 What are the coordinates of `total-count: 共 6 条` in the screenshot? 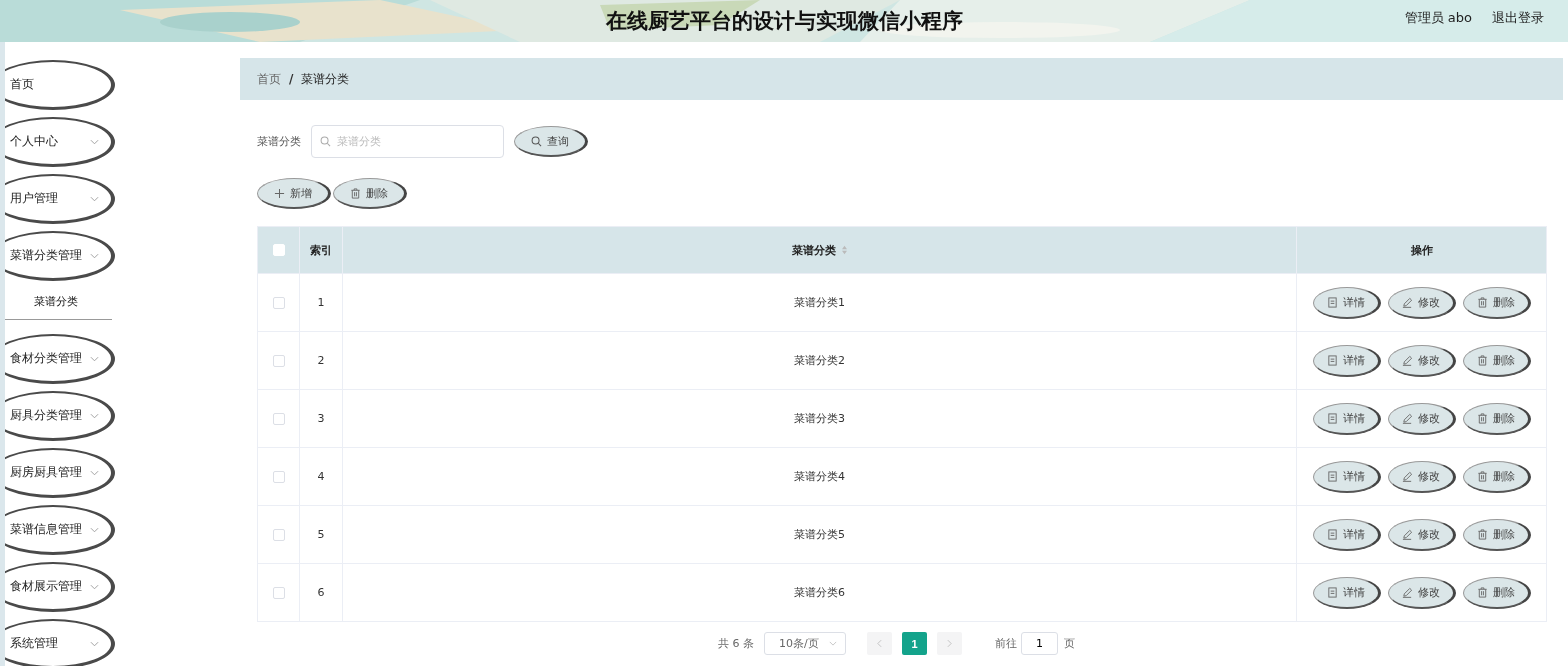 It's located at (736, 643).